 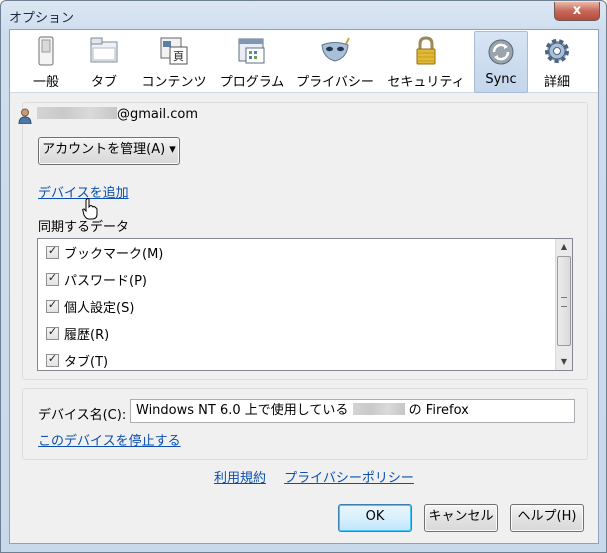 What do you see at coordinates (105, 281) in the screenshot?
I see `sync-item-label: パスワード(P)` at bounding box center [105, 281].